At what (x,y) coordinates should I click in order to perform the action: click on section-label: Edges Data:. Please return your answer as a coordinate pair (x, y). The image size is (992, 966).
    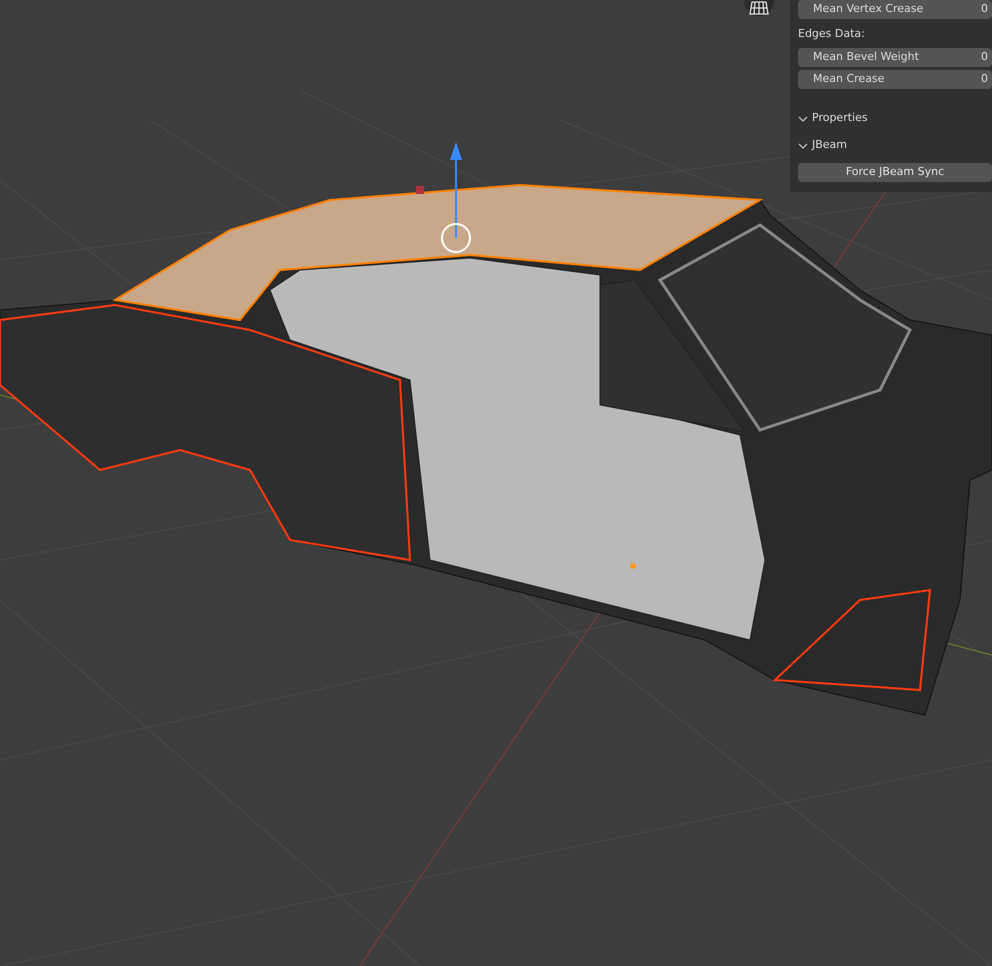
    Looking at the image, I should click on (832, 34).